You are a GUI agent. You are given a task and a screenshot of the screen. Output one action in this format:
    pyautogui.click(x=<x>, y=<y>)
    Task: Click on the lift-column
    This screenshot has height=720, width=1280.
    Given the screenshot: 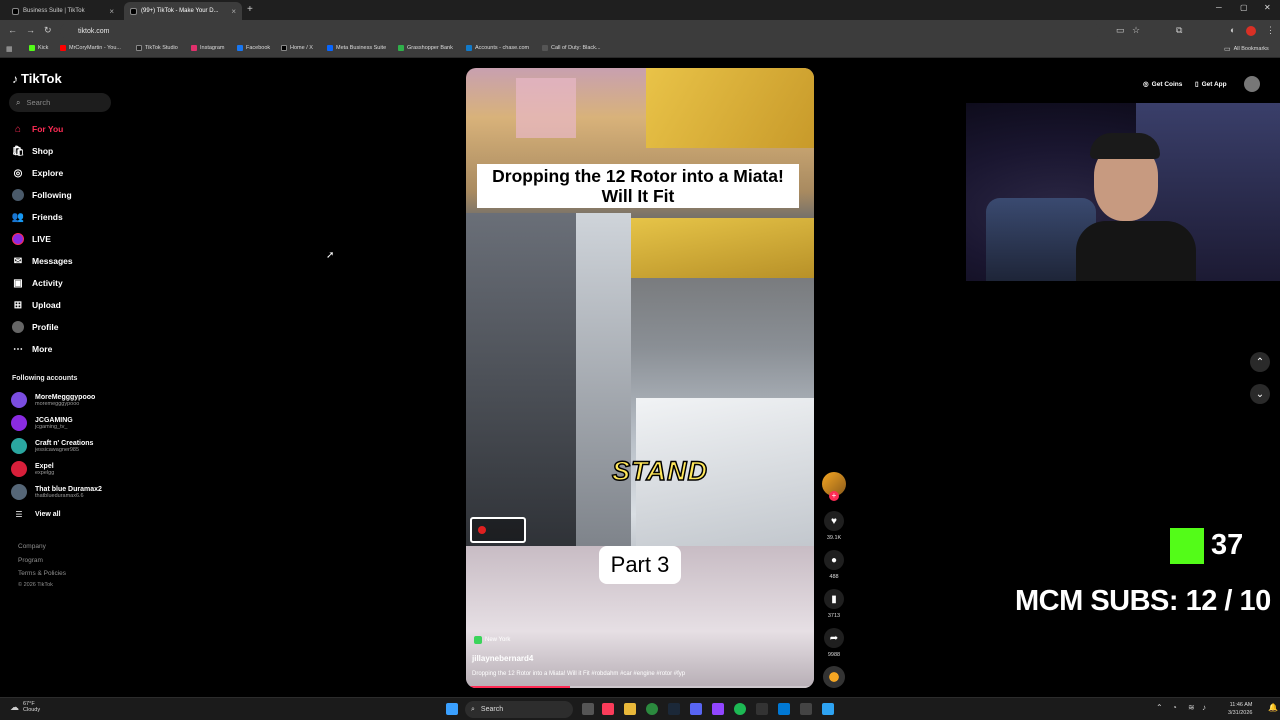 What is the action you would take?
    pyautogui.click(x=521, y=383)
    